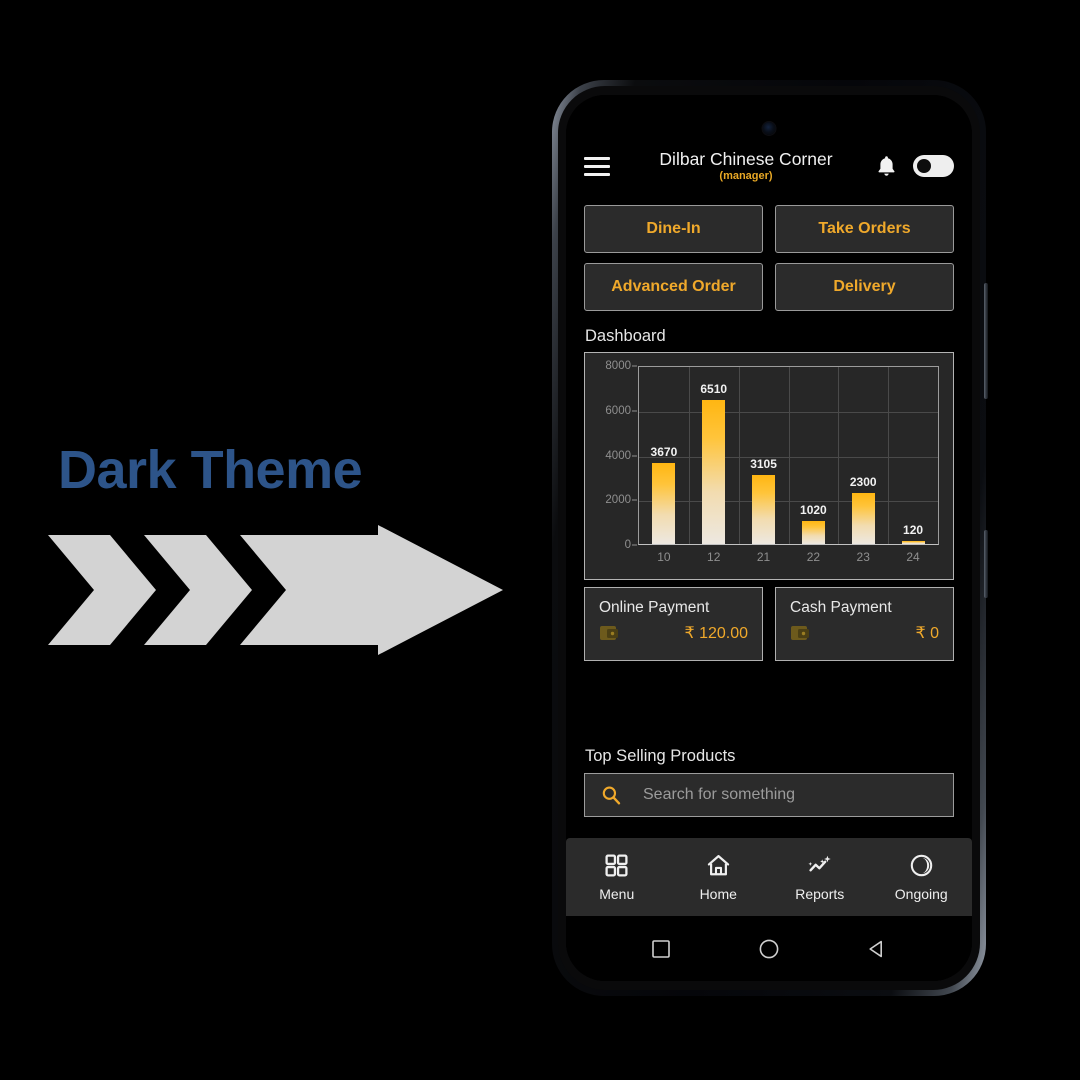 The height and width of the screenshot is (1080, 1080). What do you see at coordinates (913, 530) in the screenshot?
I see `chart-bar-value-label: 120` at bounding box center [913, 530].